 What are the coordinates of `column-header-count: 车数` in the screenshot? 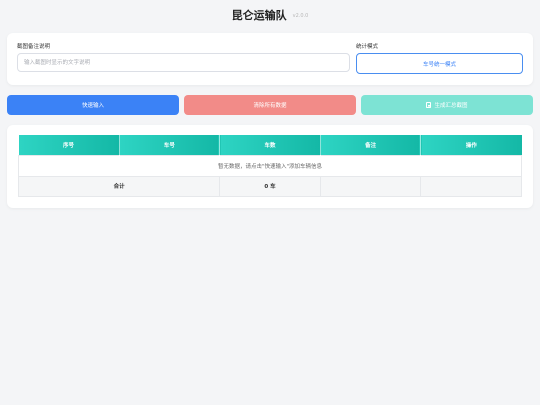 It's located at (270, 145).